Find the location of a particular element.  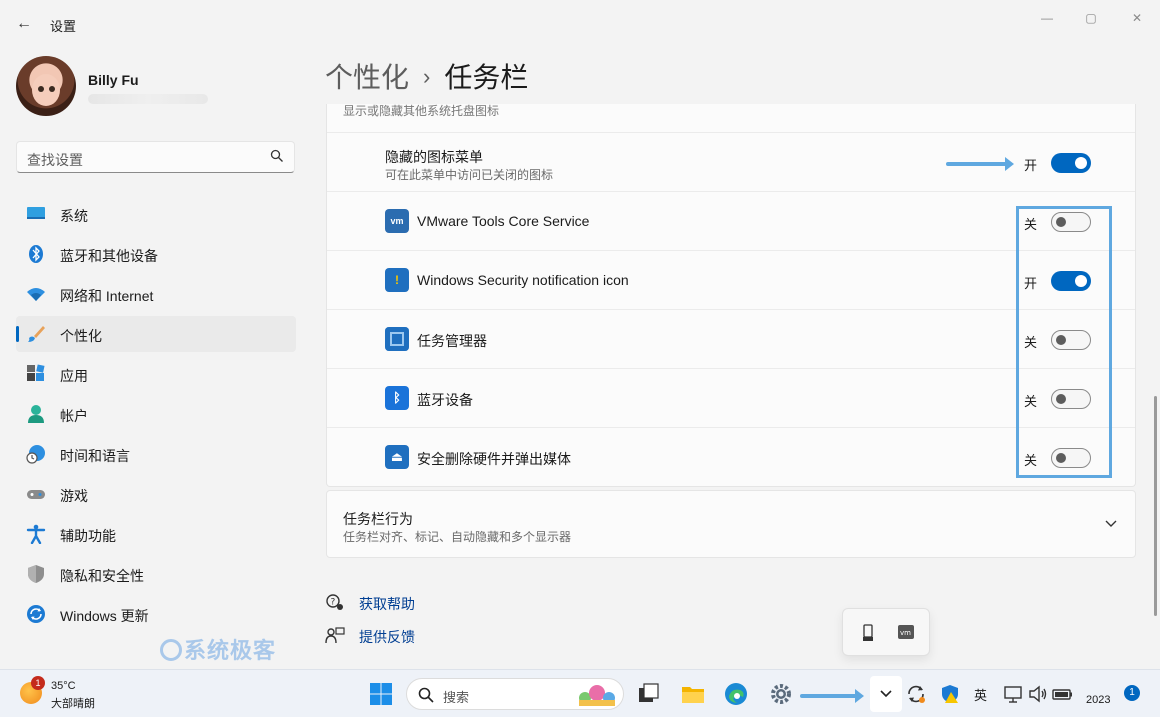

taskbar: 1 35°C 大部晴朗 搜索 英 2023 1 is located at coordinates (580, 693).